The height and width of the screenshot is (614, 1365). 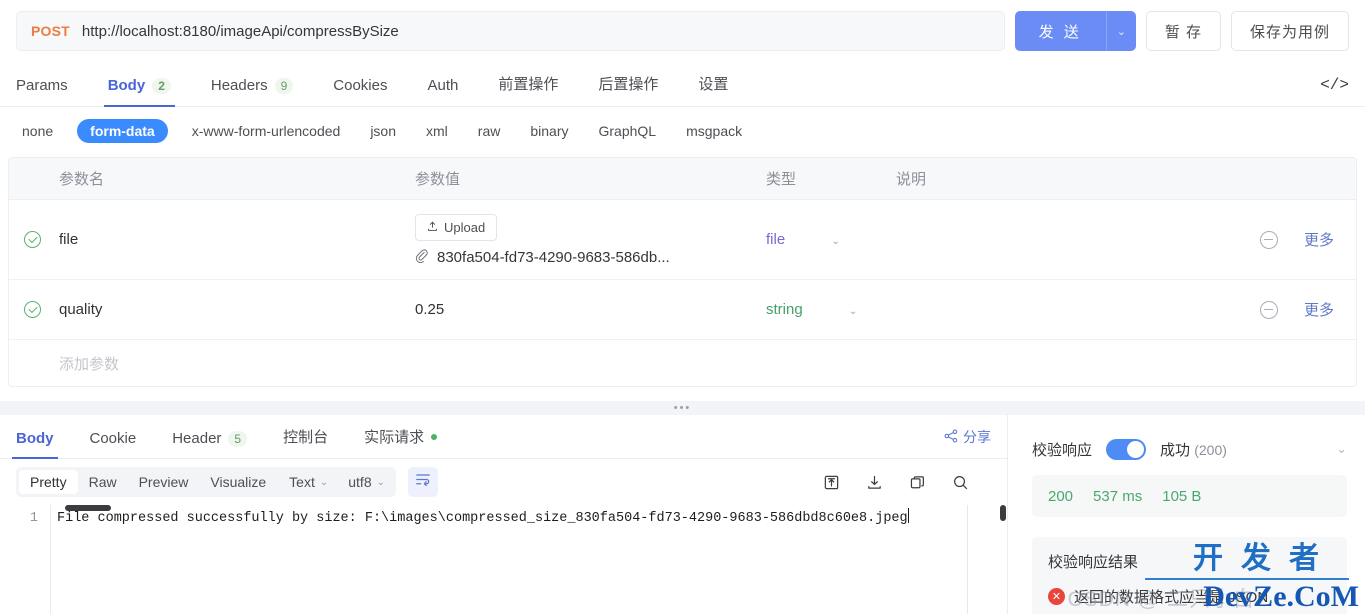 What do you see at coordinates (113, 438) in the screenshot?
I see `tab-label: Cookie` at bounding box center [113, 438].